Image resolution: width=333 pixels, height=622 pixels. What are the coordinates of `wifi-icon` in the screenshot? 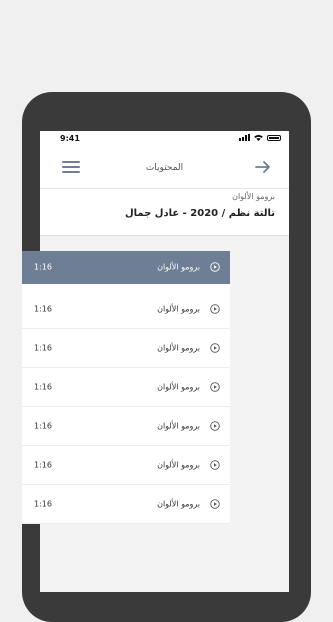 It's located at (258, 137).